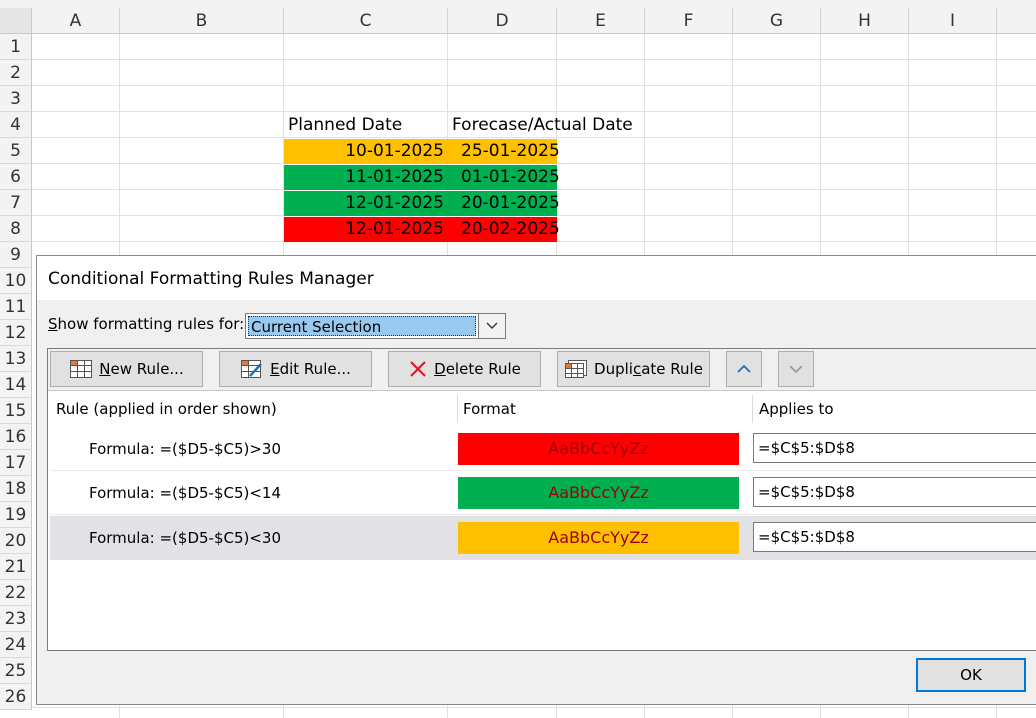  I want to click on rule-formula: Formula: =($D5-$C5)>30, so click(185, 449).